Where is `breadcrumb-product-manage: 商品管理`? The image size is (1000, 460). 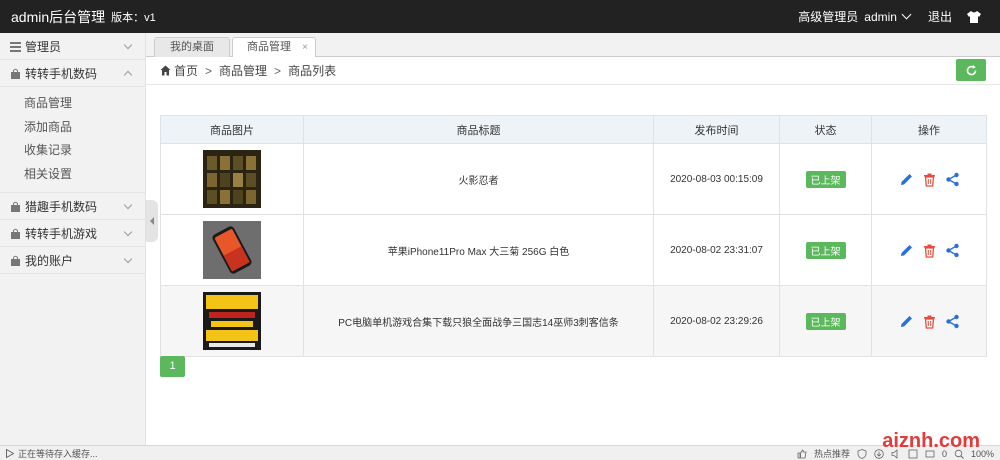 breadcrumb-product-manage: 商品管理 is located at coordinates (243, 70).